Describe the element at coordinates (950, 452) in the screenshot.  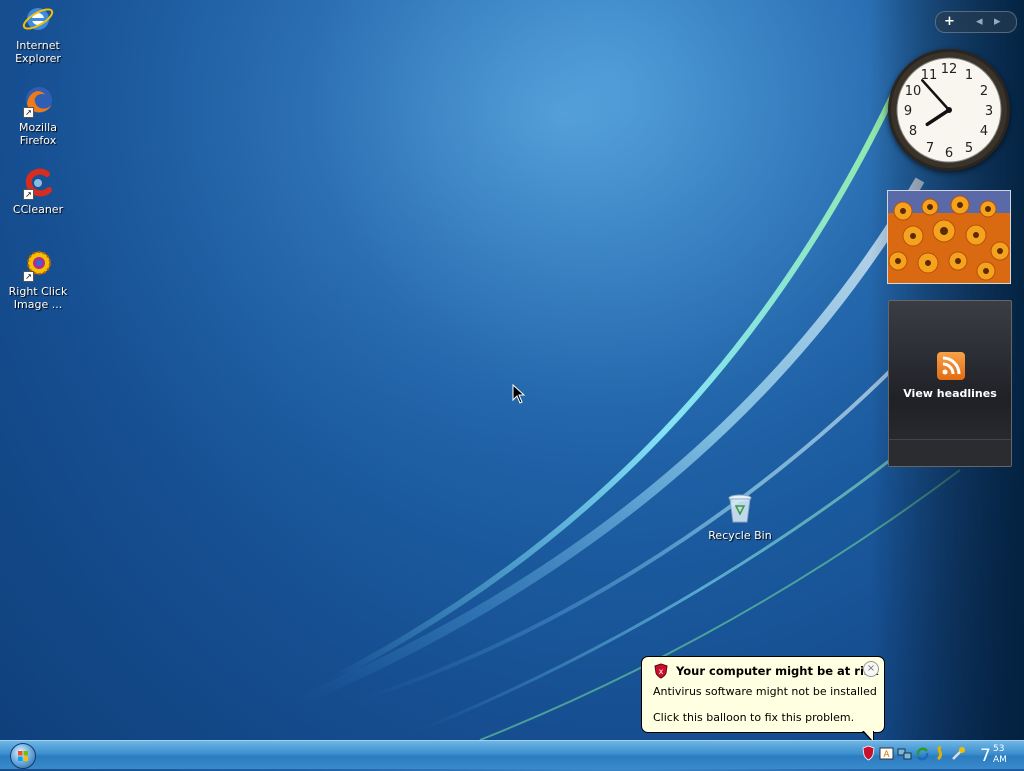
I see `feed-gadget-footer` at that location.